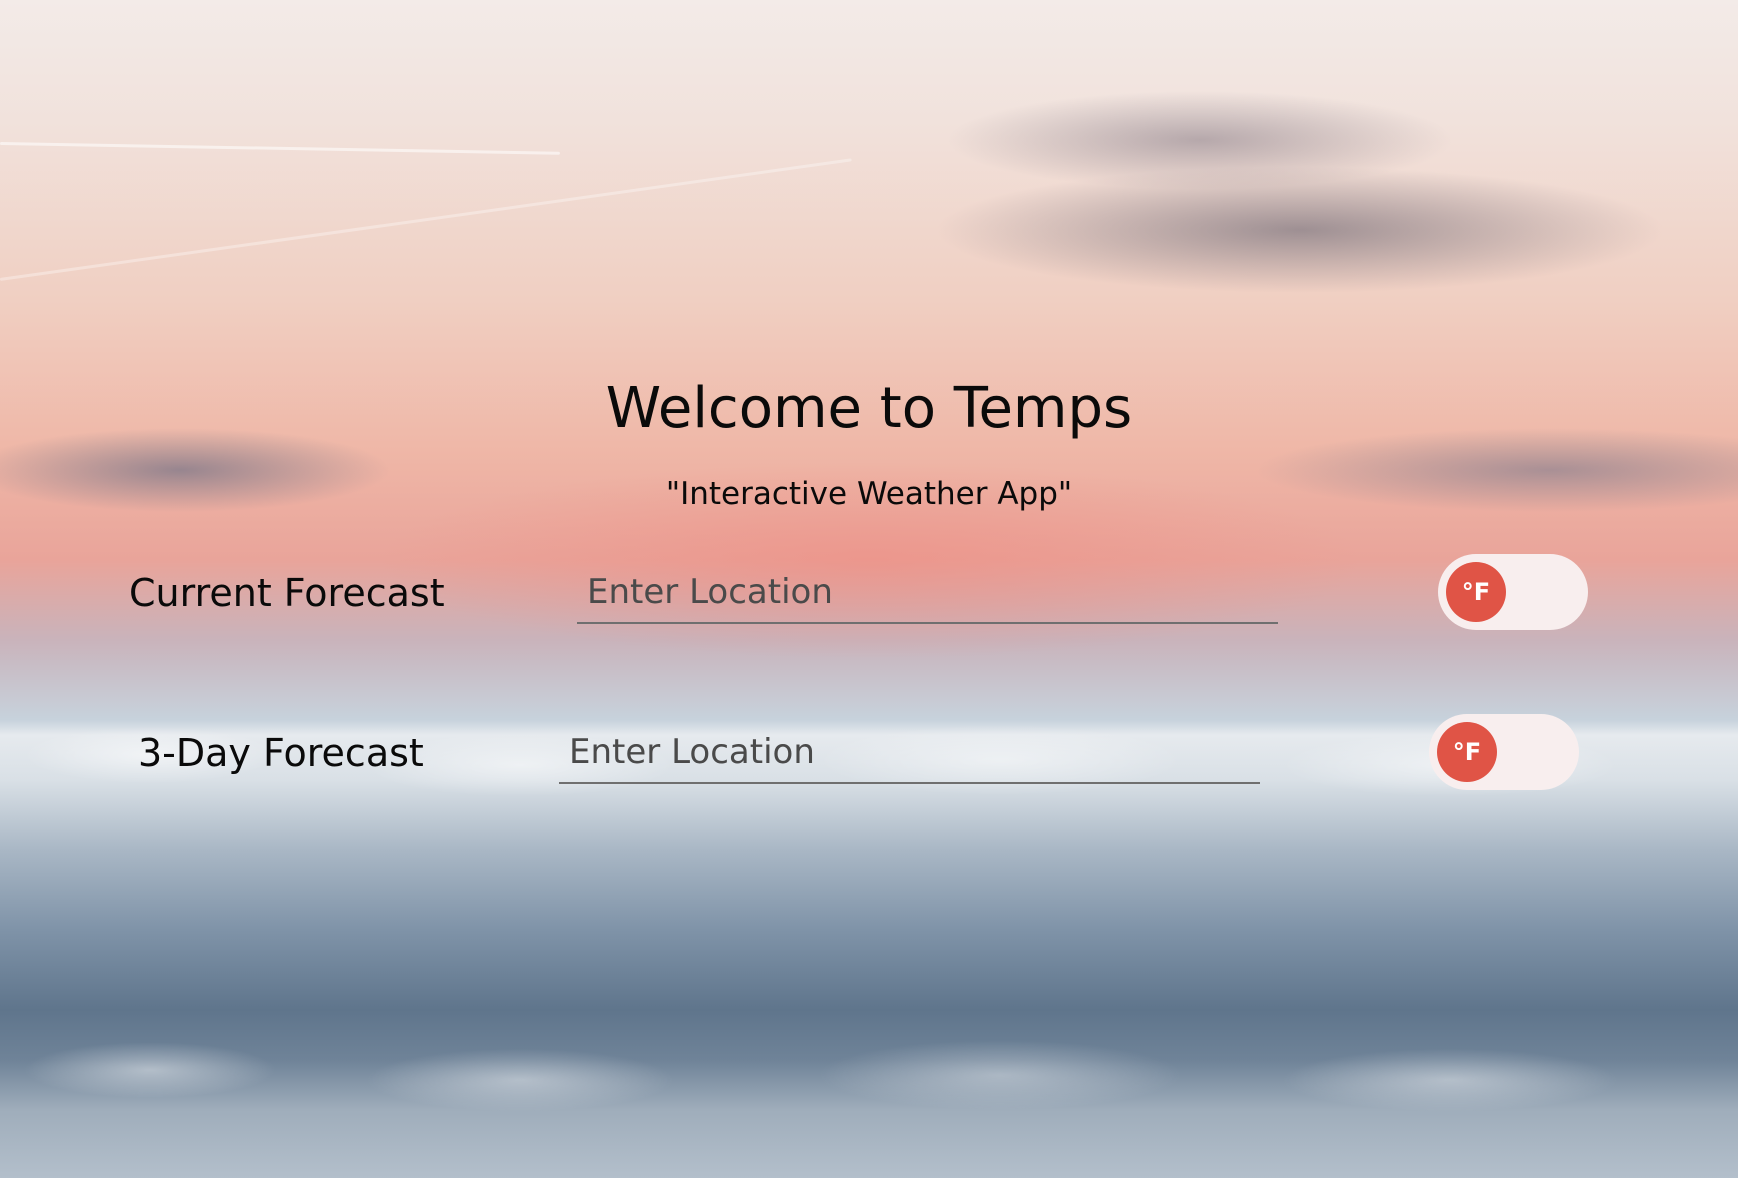 This screenshot has height=1178, width=1738. What do you see at coordinates (869, 1085) in the screenshot?
I see `cloud-layer` at bounding box center [869, 1085].